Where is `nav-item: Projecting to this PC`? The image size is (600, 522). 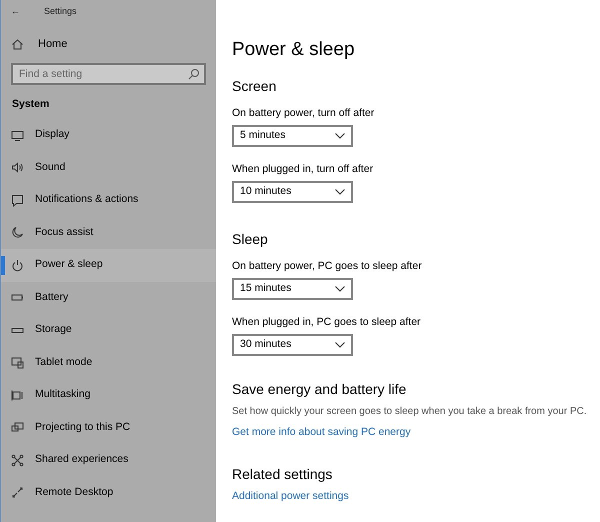
nav-item: Projecting to this PC is located at coordinates (108, 428).